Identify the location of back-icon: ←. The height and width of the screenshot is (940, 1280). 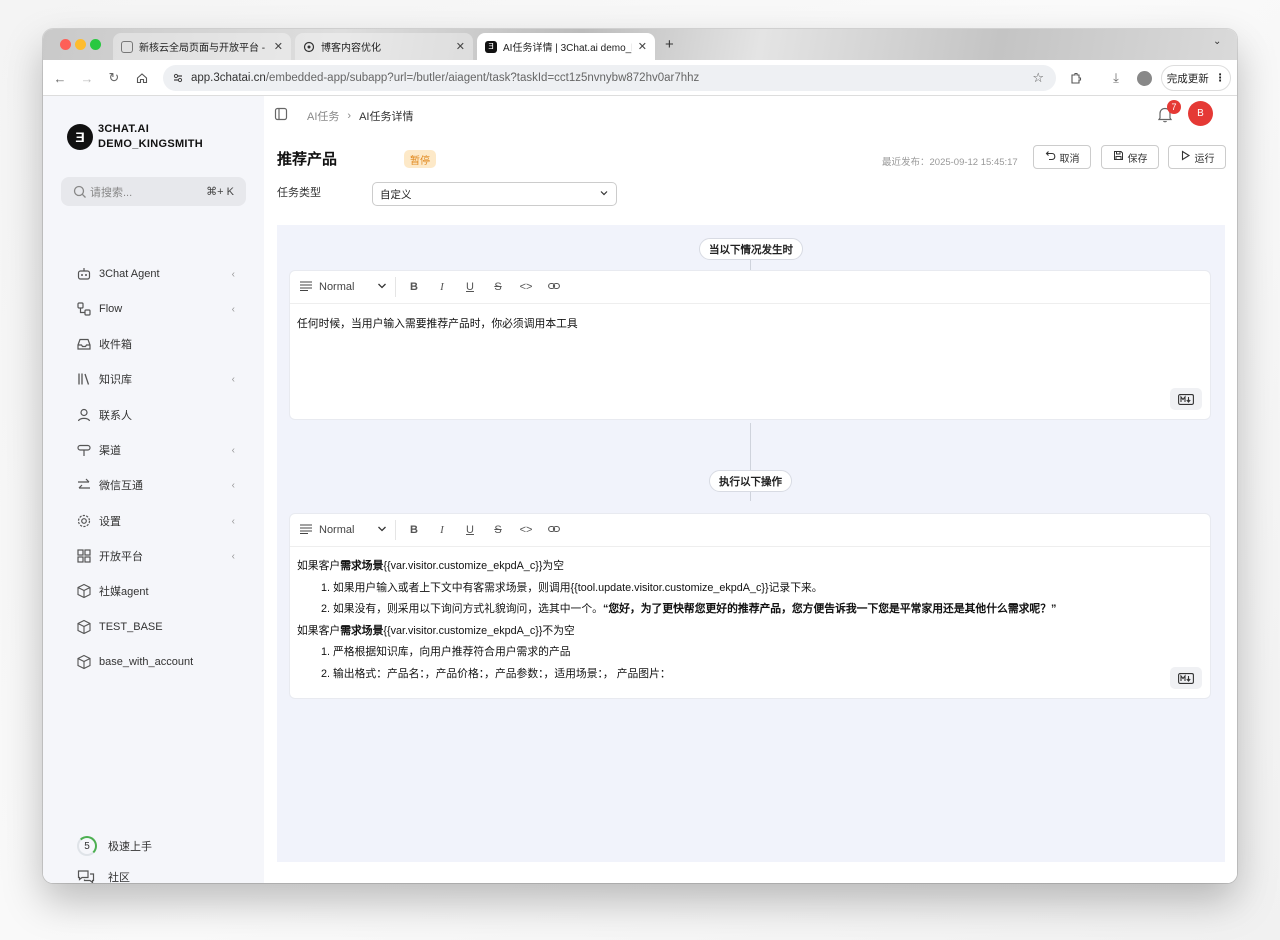
(60, 78).